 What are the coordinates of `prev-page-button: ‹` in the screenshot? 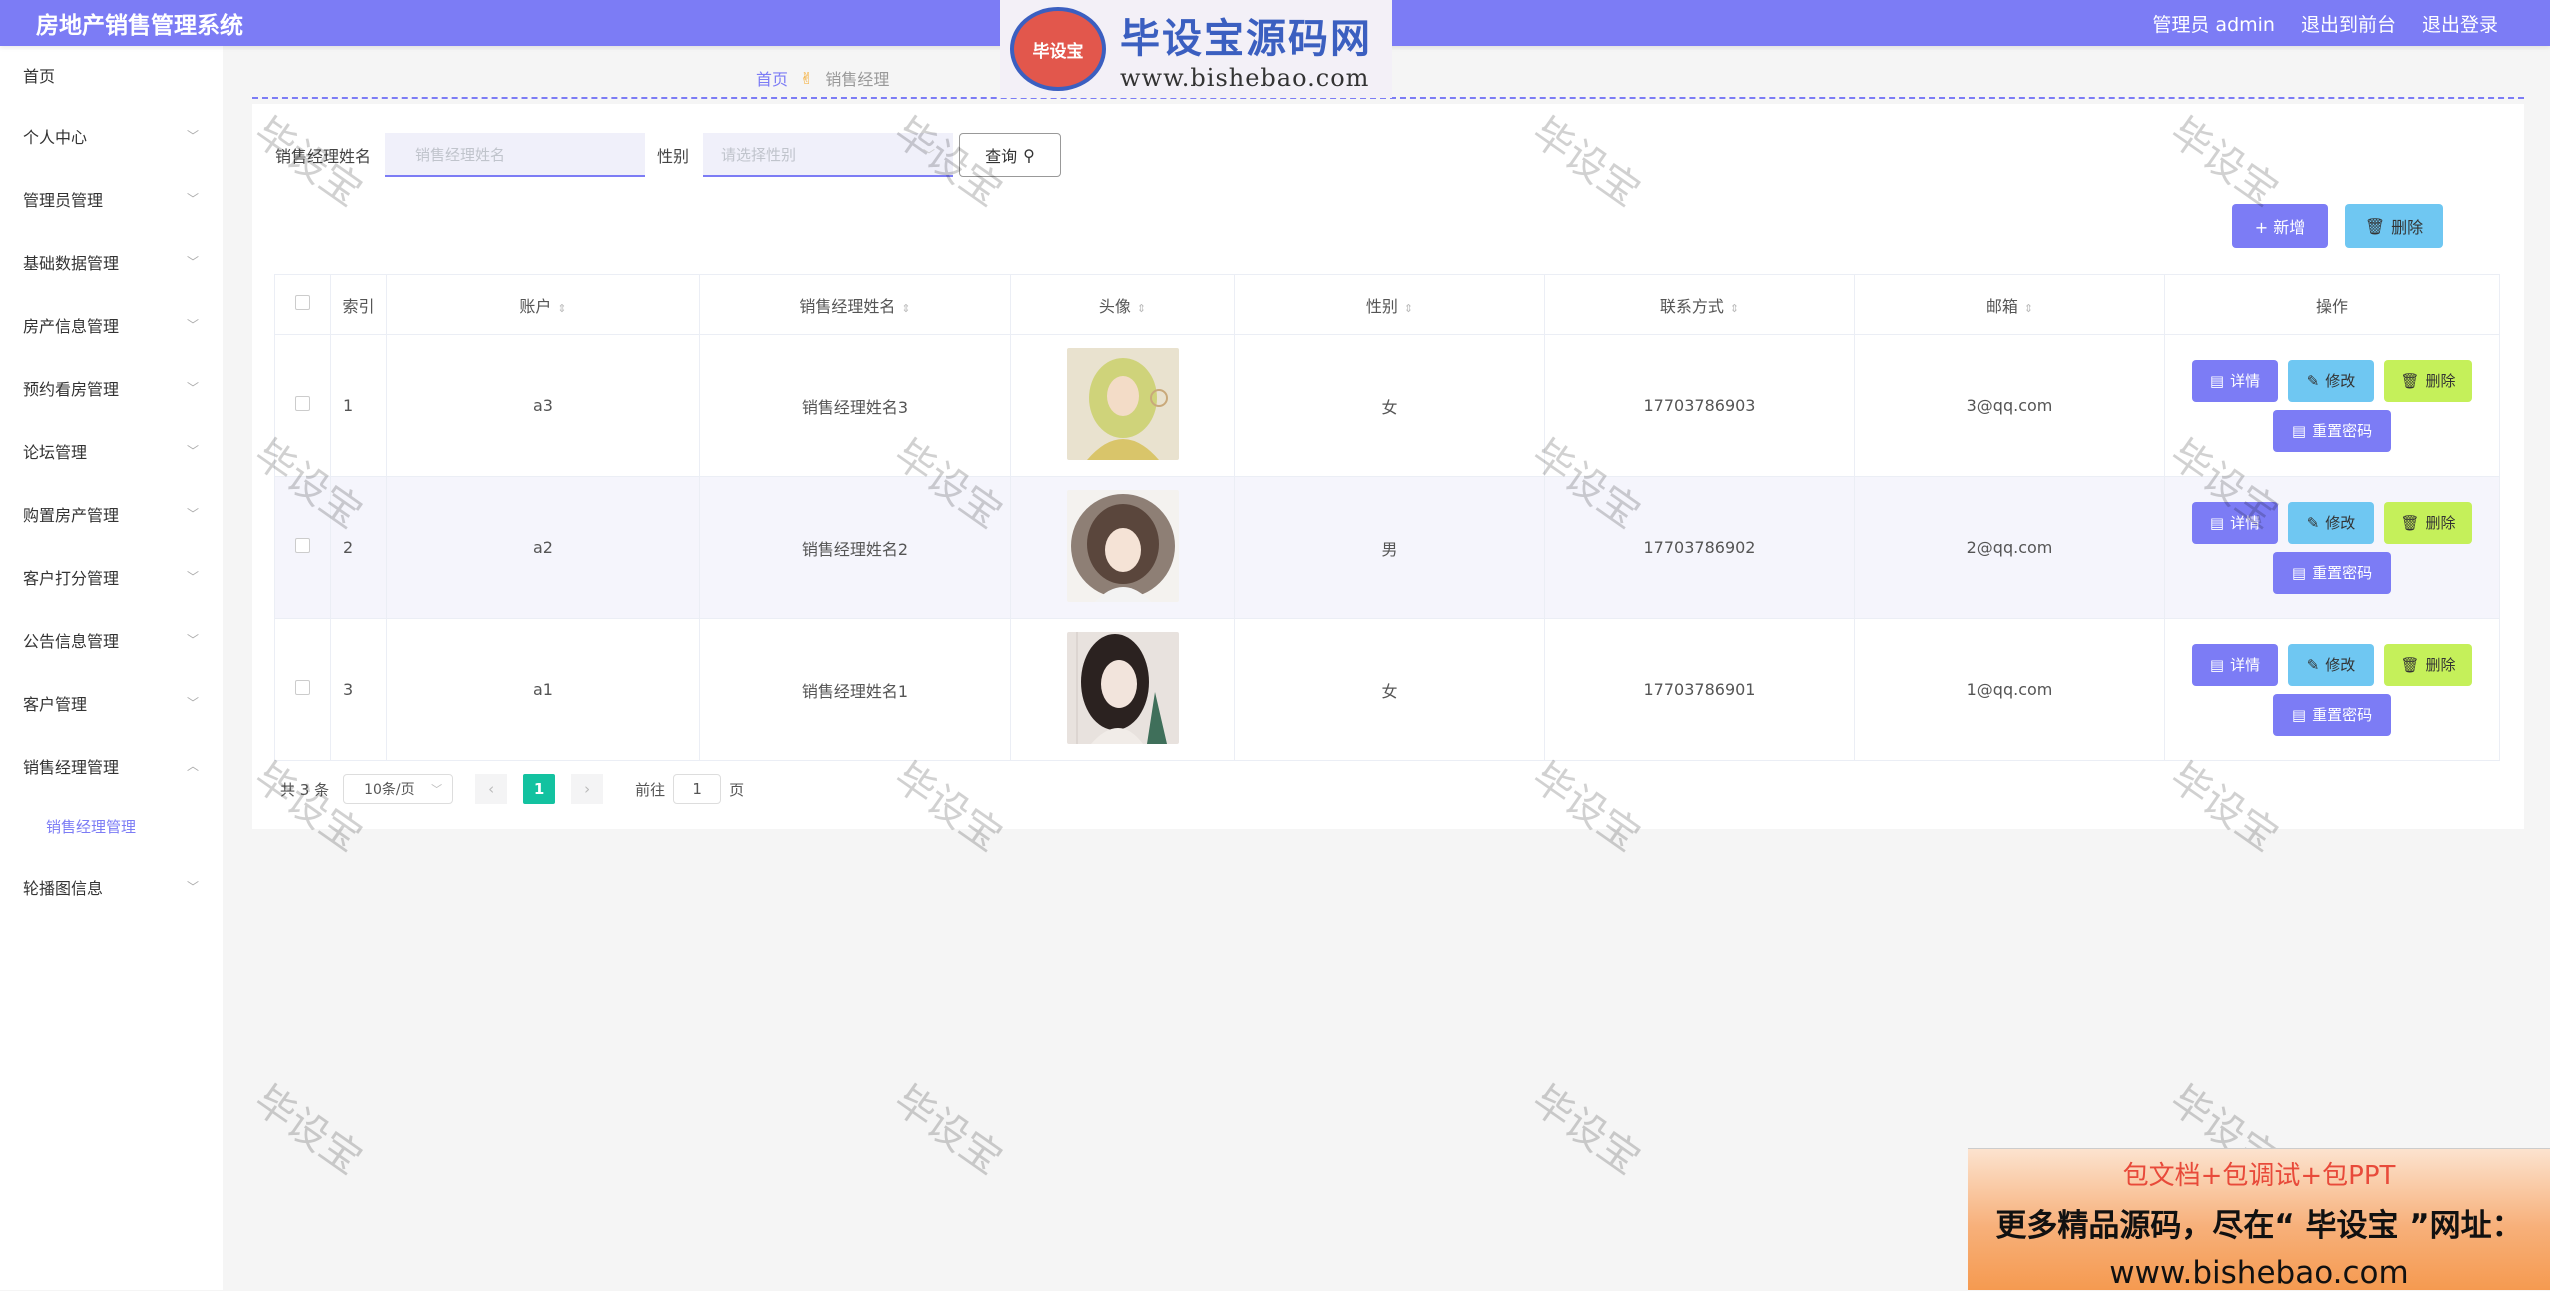 It's located at (491, 789).